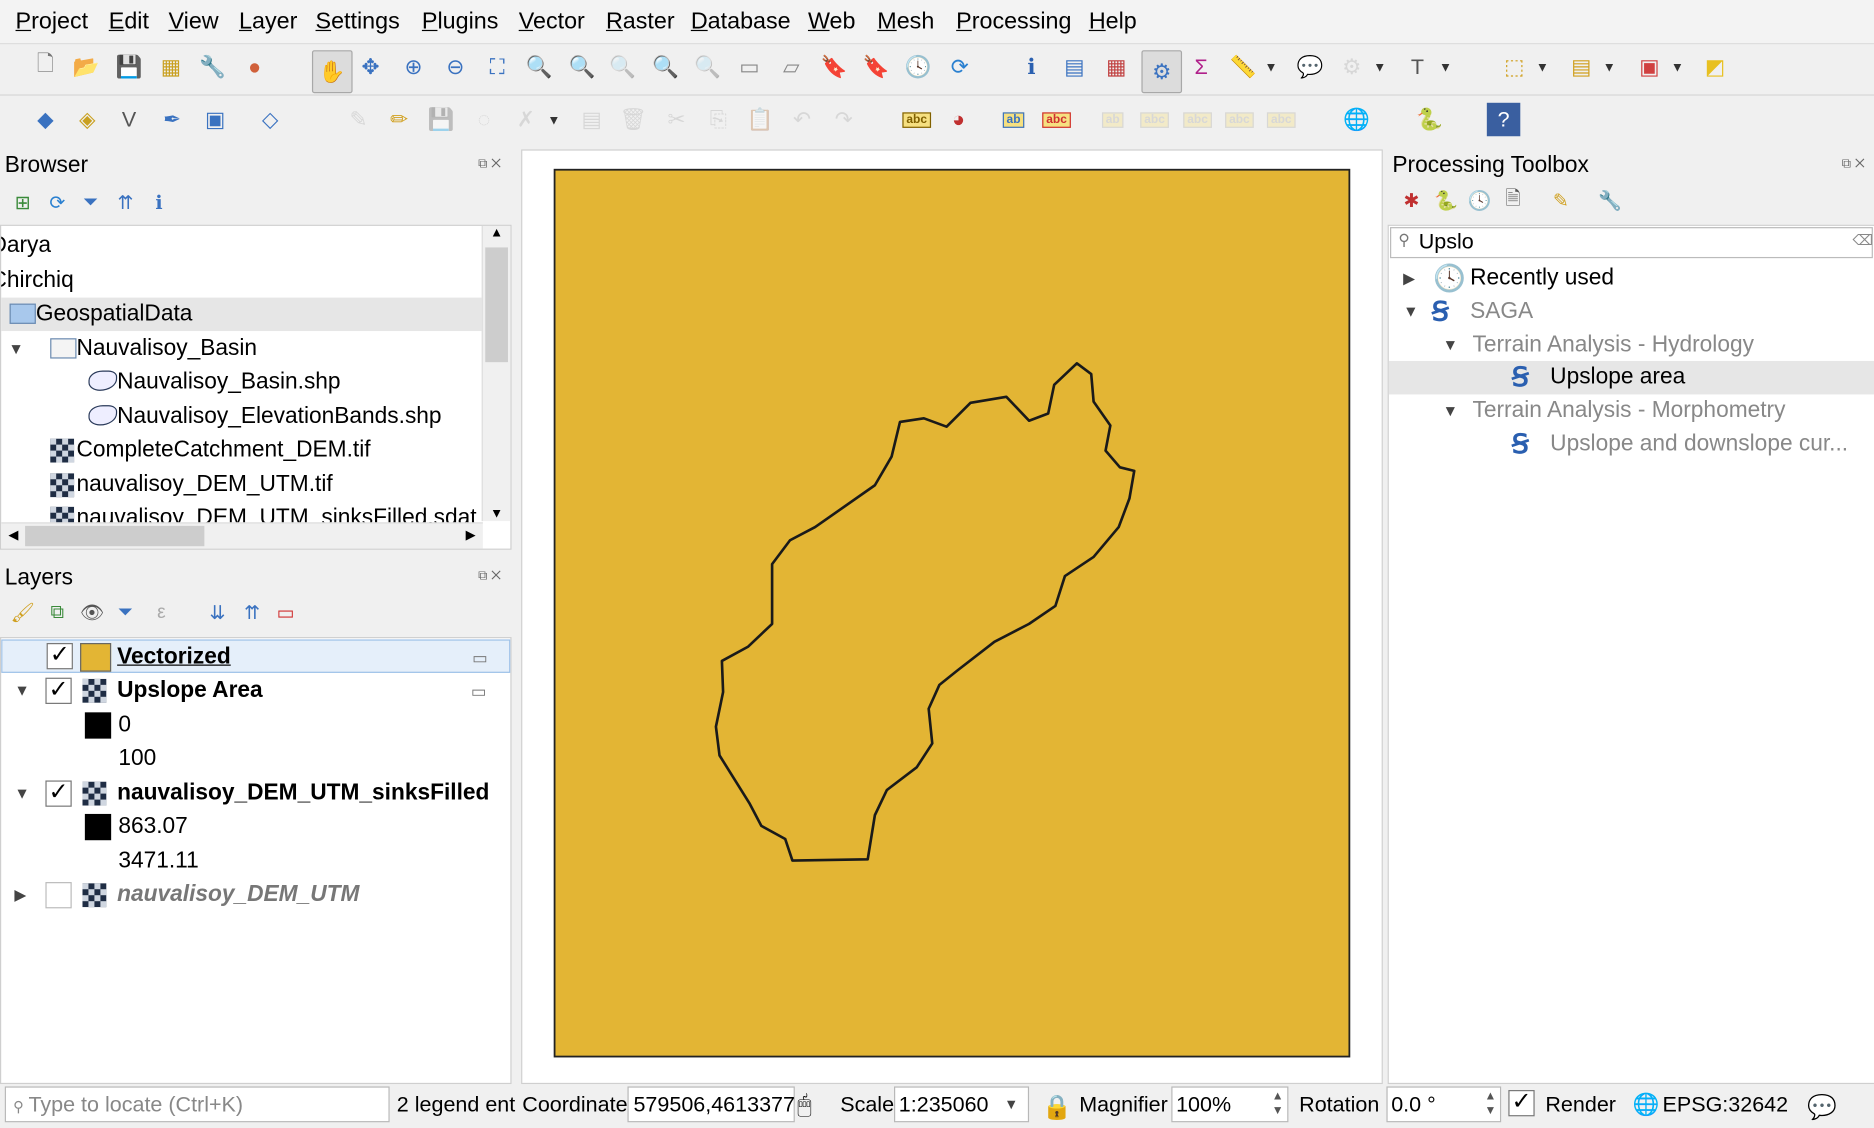 The image size is (1874, 1128). I want to click on label-toolbar-button: abc, so click(916, 119).